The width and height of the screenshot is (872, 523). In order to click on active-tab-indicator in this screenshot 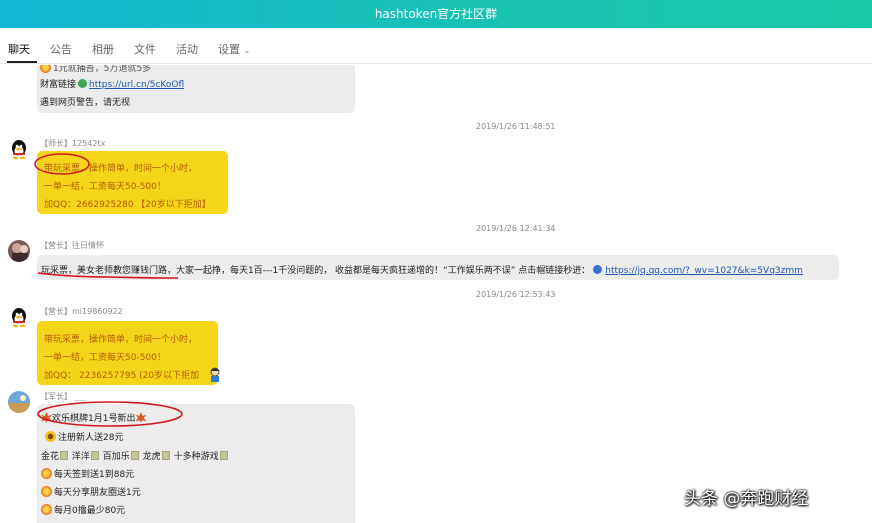, I will do `click(22, 62)`.